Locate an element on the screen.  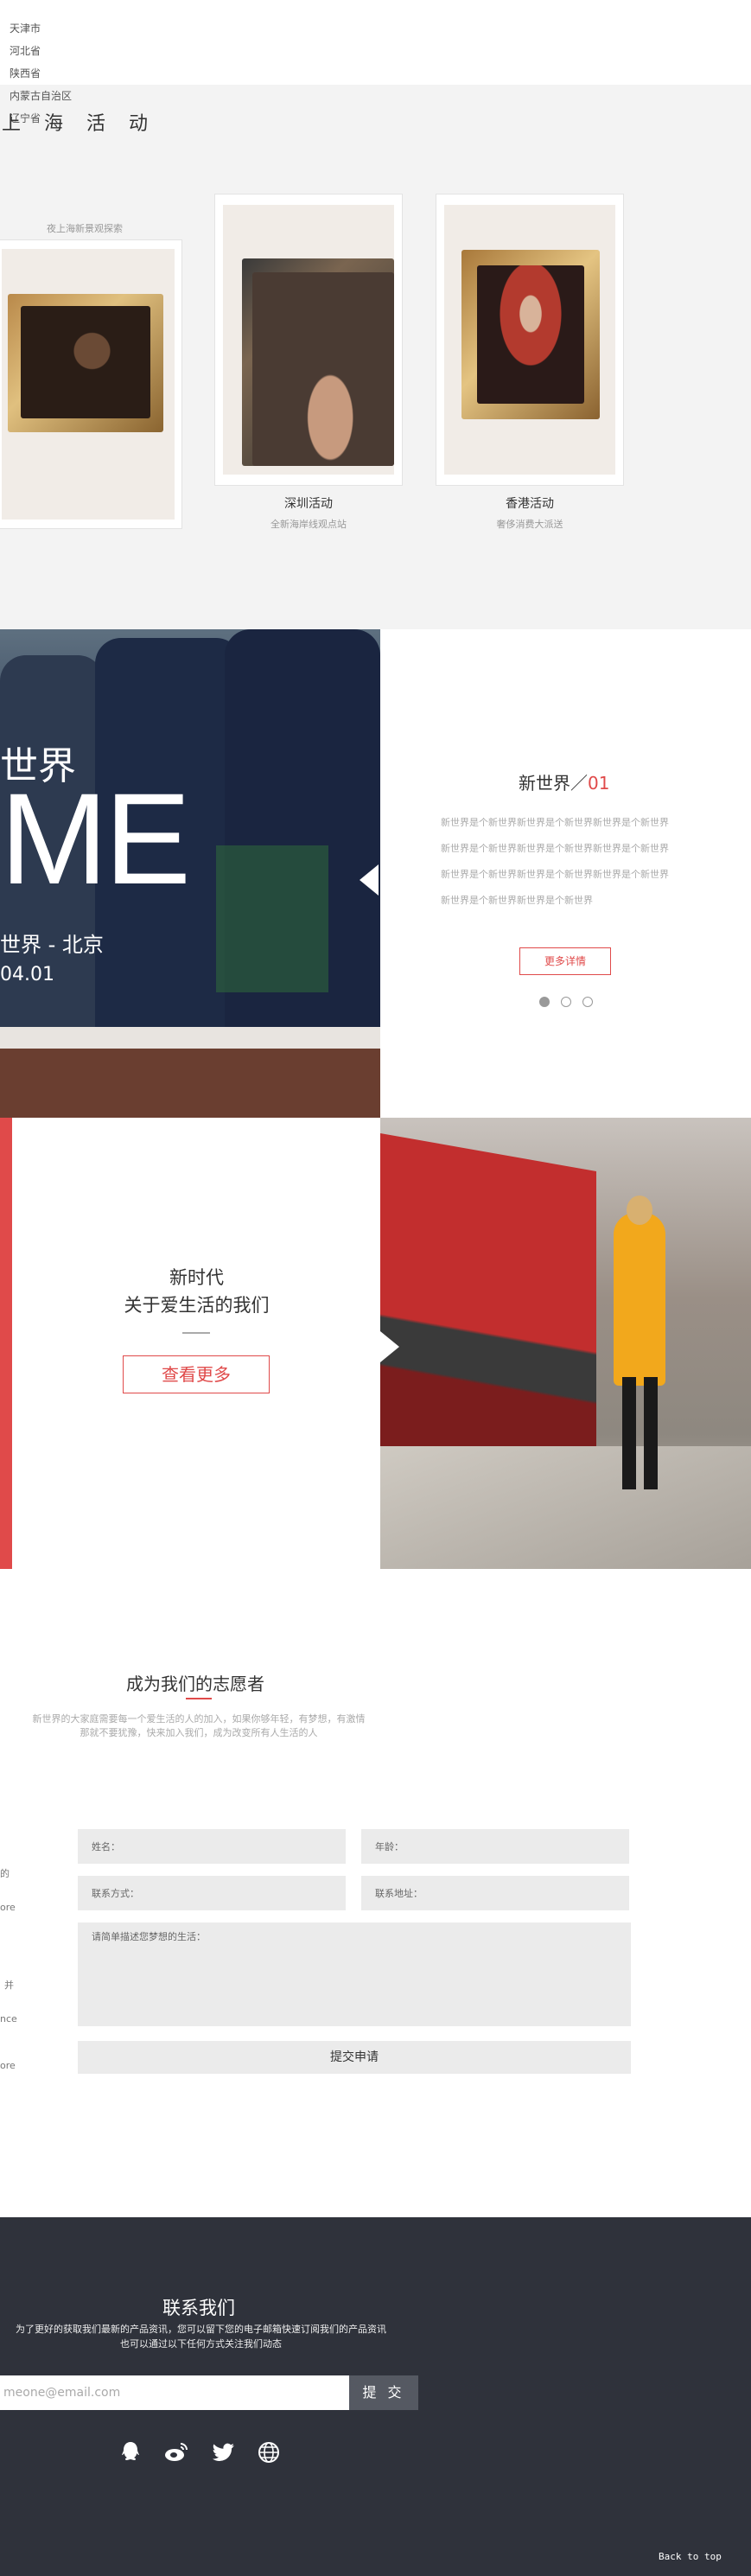
qq-icon is located at coordinates (130, 2452).